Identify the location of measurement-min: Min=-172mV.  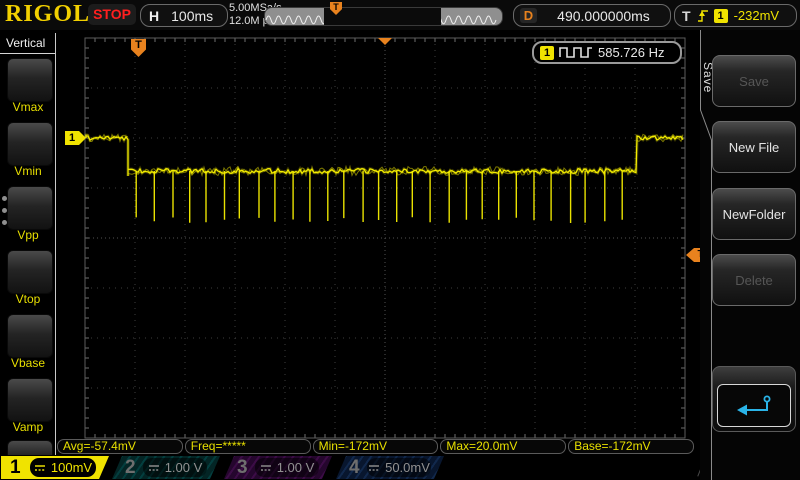
(375, 446).